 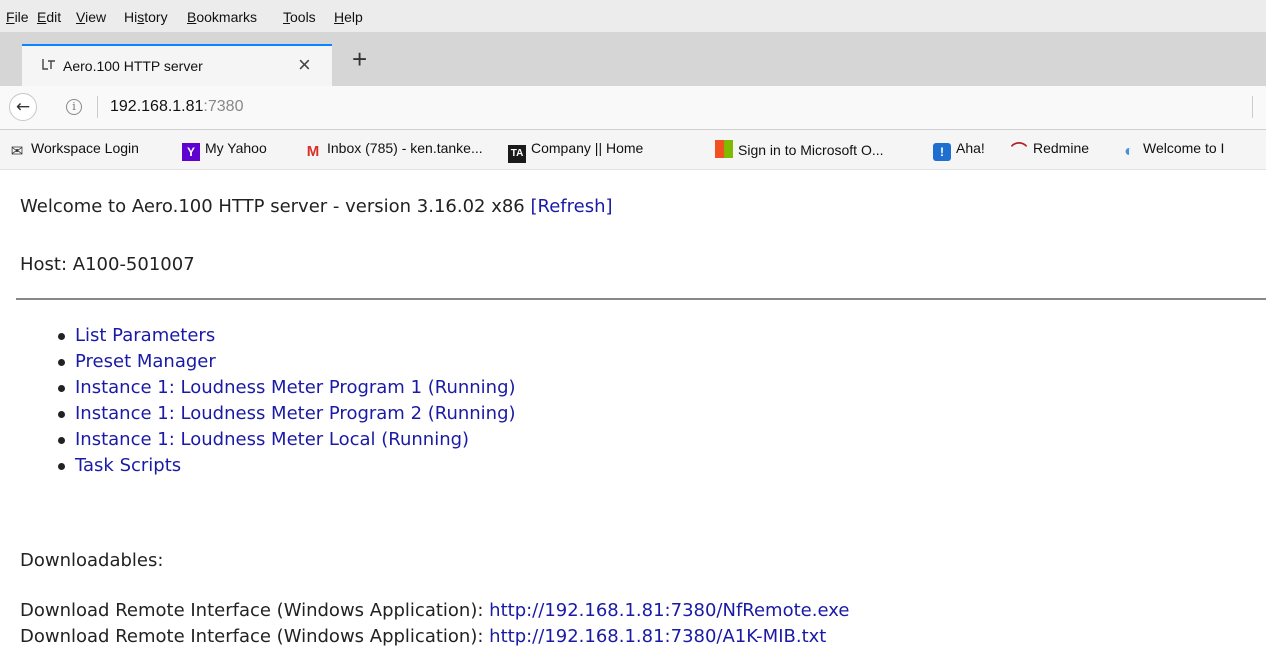 I want to click on ta-icon: TA, so click(x=517, y=154).